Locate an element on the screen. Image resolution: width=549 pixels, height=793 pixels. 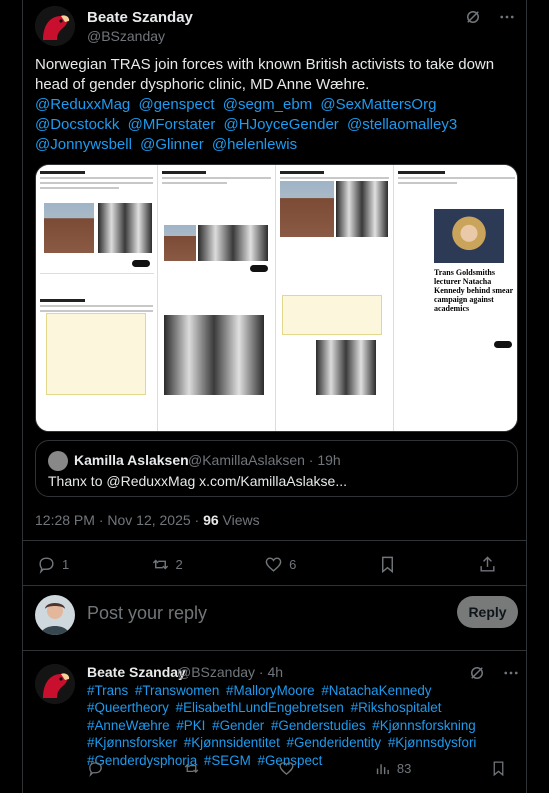
like-count: 6 is located at coordinates (293, 564).